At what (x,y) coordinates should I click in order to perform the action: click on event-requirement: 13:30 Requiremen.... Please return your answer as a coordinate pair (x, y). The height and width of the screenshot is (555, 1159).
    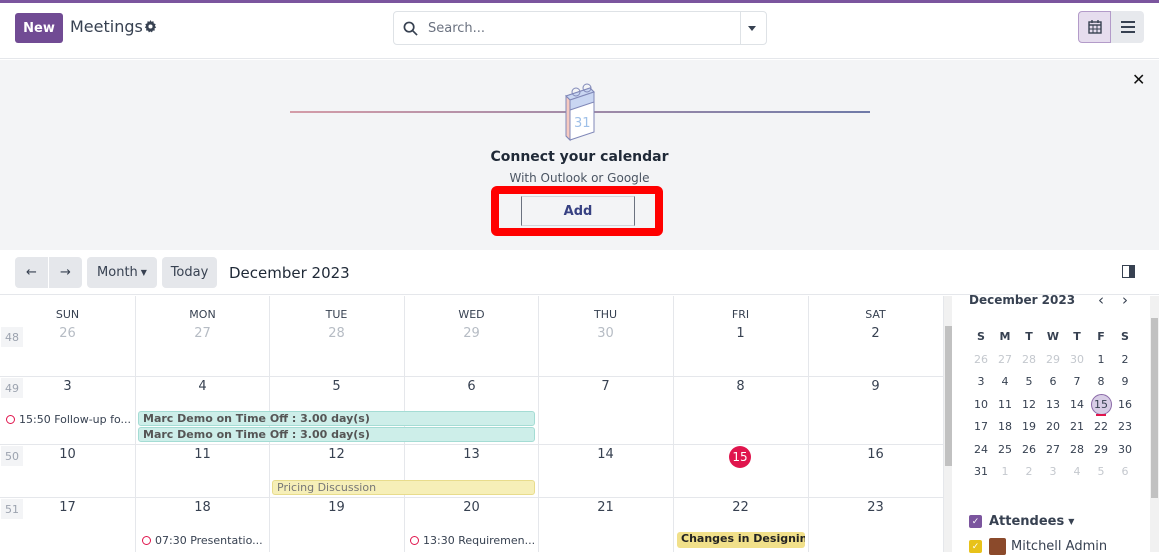
    Looking at the image, I should click on (472, 540).